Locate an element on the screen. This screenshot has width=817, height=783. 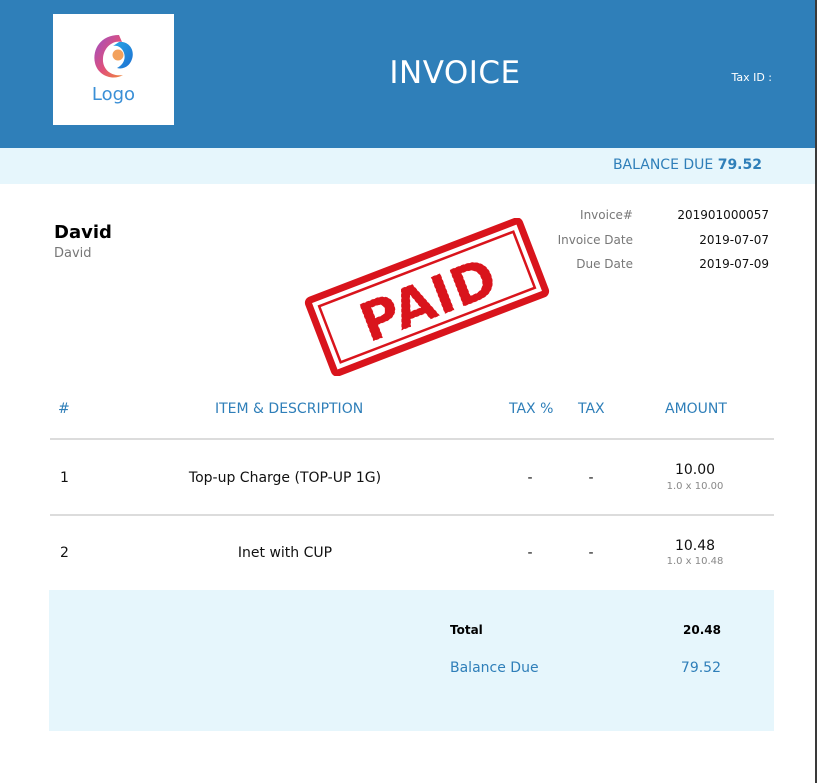
logo: Logo is located at coordinates (113, 69).